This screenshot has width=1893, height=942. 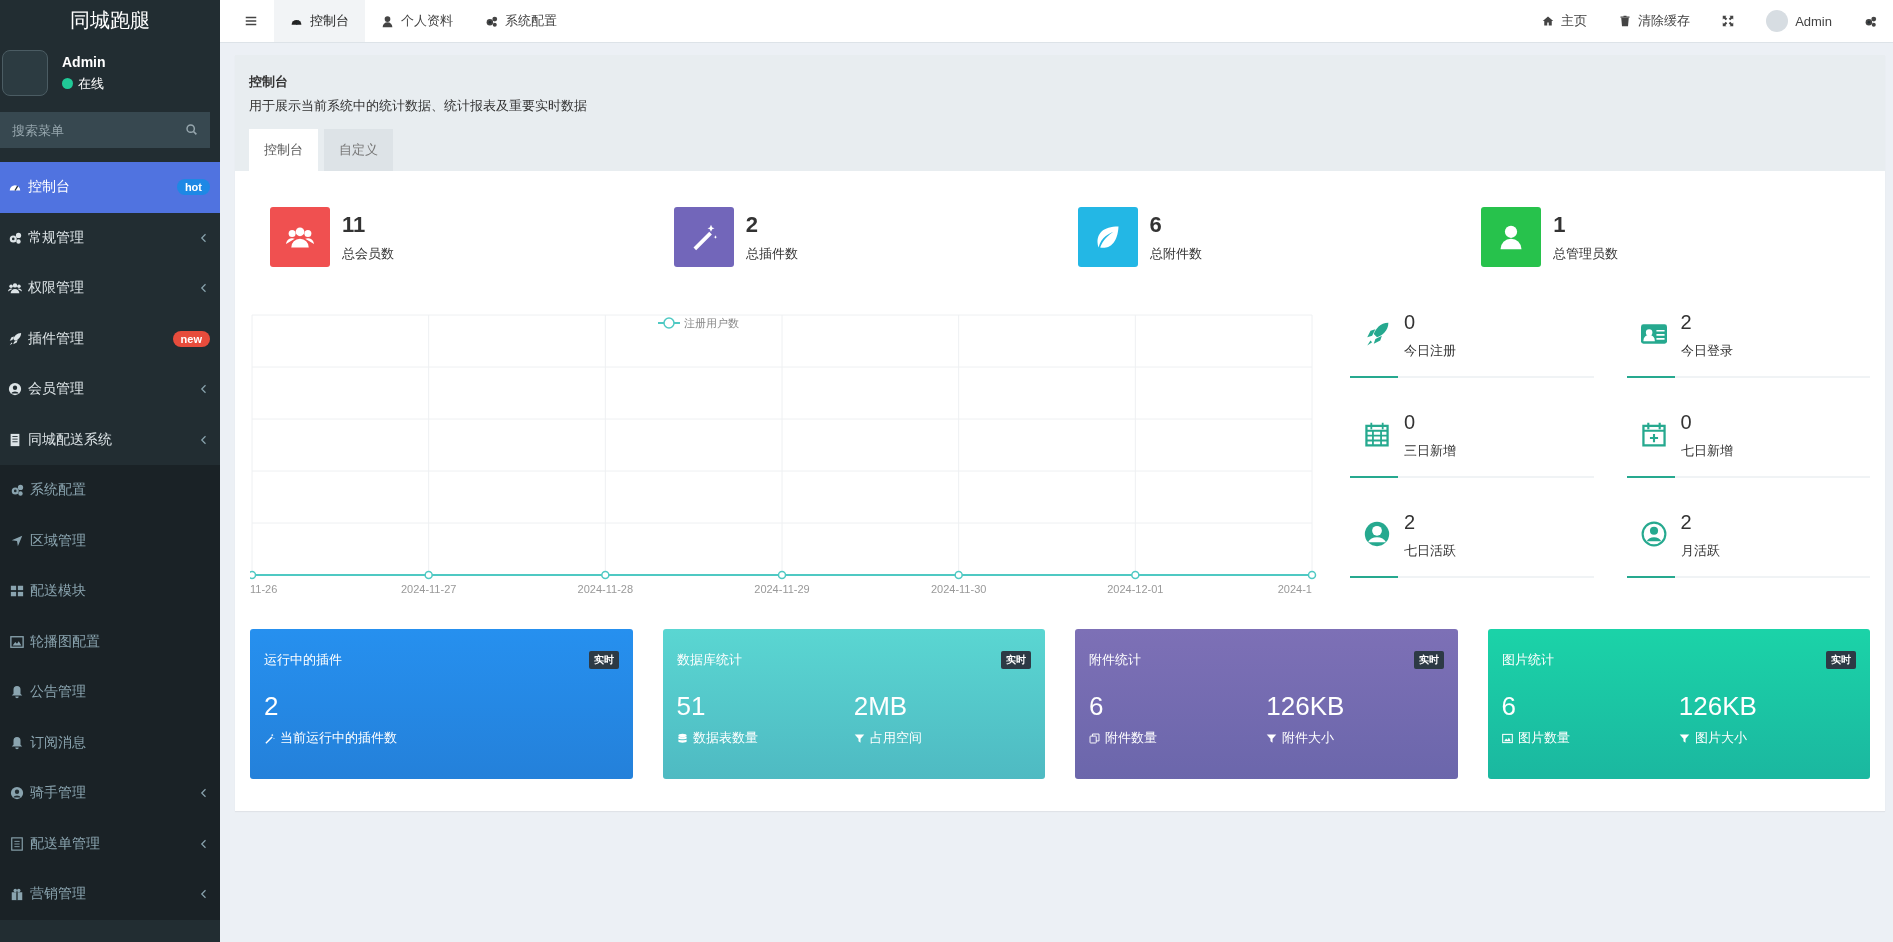 What do you see at coordinates (1720, 738) in the screenshot?
I see `card-label: 图片大小` at bounding box center [1720, 738].